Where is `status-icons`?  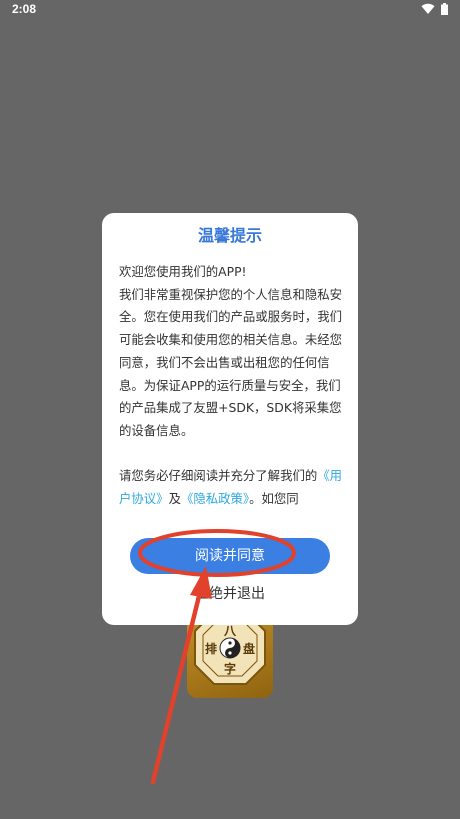
status-icons is located at coordinates (434, 9).